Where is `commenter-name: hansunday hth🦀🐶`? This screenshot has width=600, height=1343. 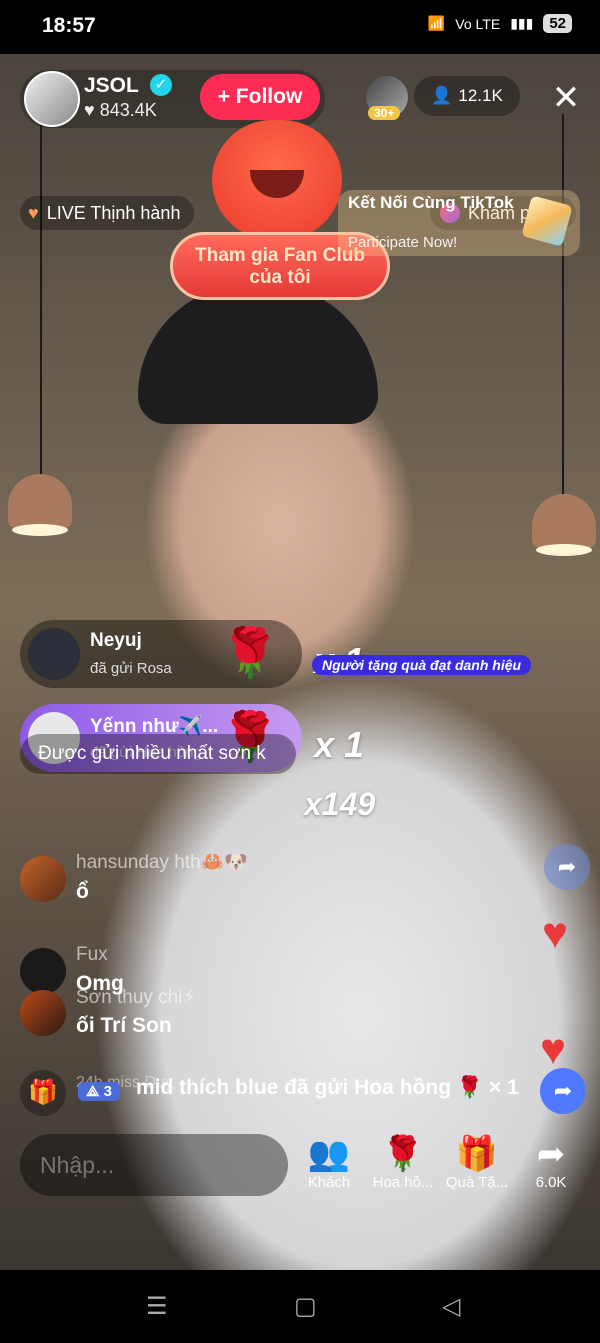
commenter-name: hansunday hth🦀🐶 is located at coordinates (162, 862).